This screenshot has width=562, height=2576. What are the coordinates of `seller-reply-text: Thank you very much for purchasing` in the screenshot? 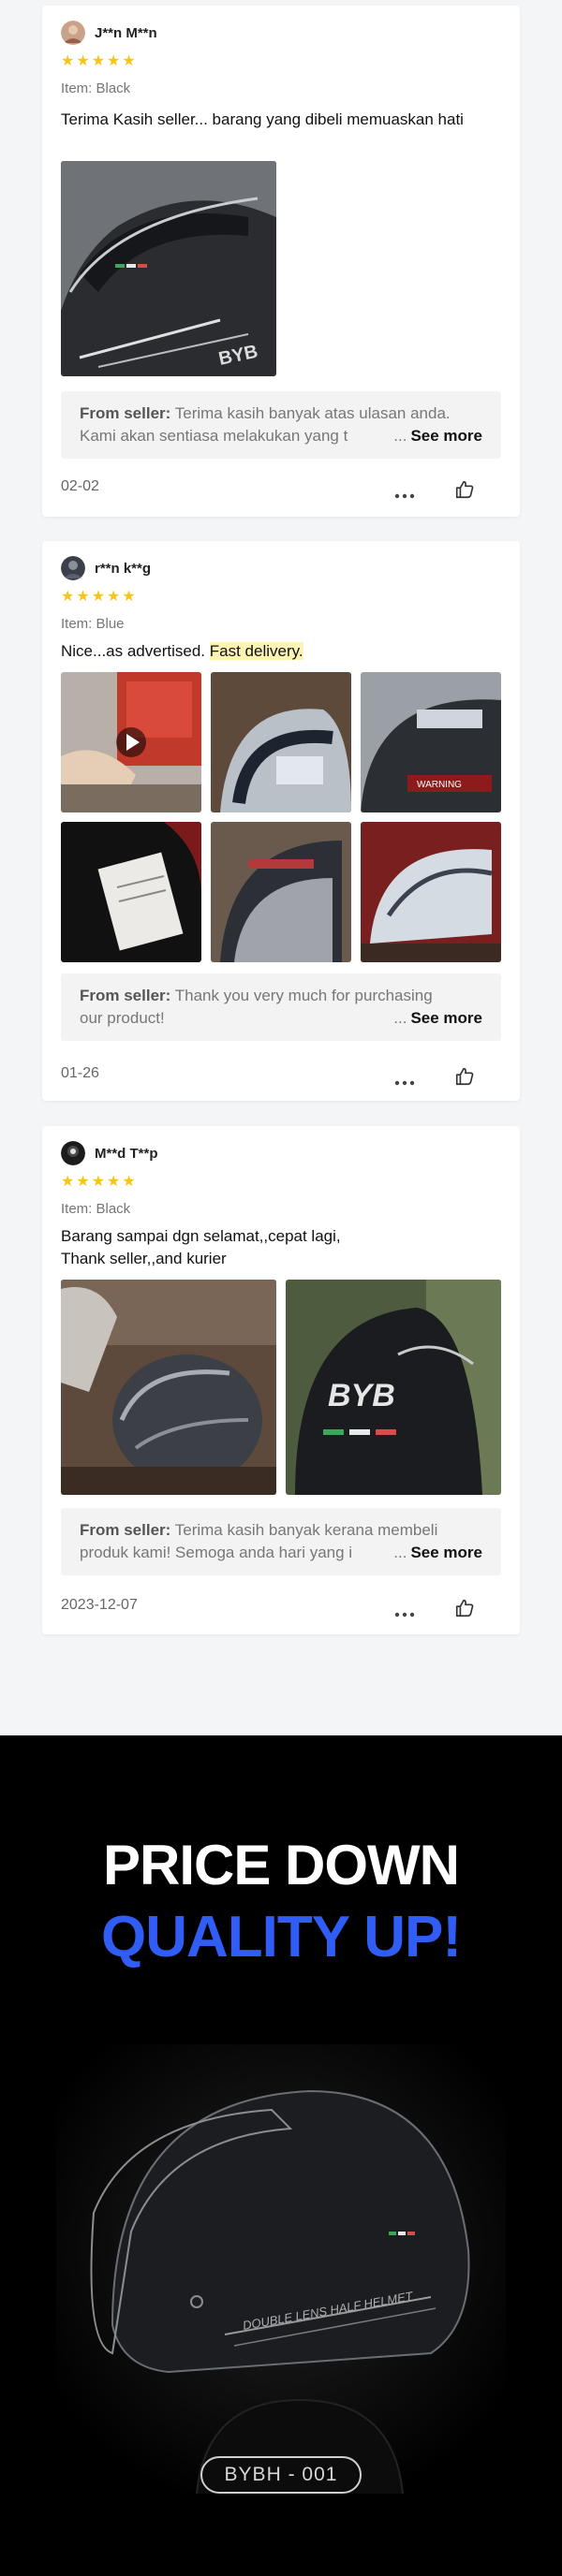 It's located at (303, 995).